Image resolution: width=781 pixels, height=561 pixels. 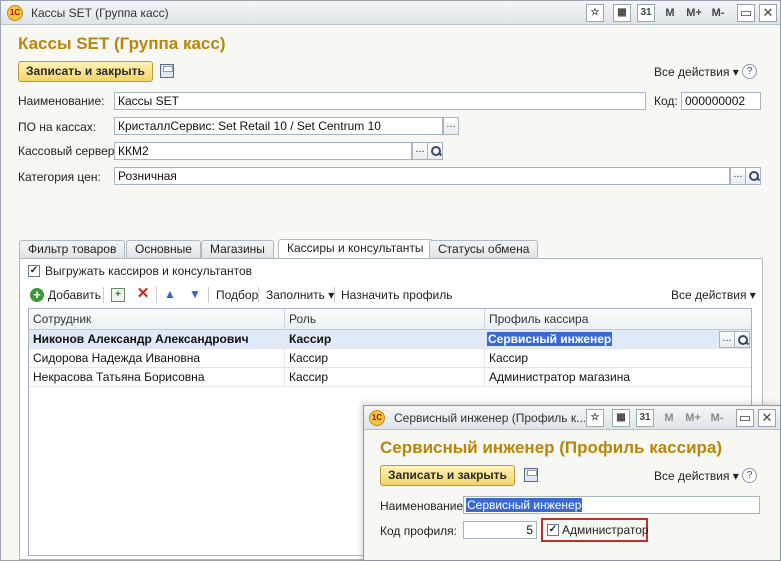 I want to click on code-field: 000000002, so click(x=721, y=101).